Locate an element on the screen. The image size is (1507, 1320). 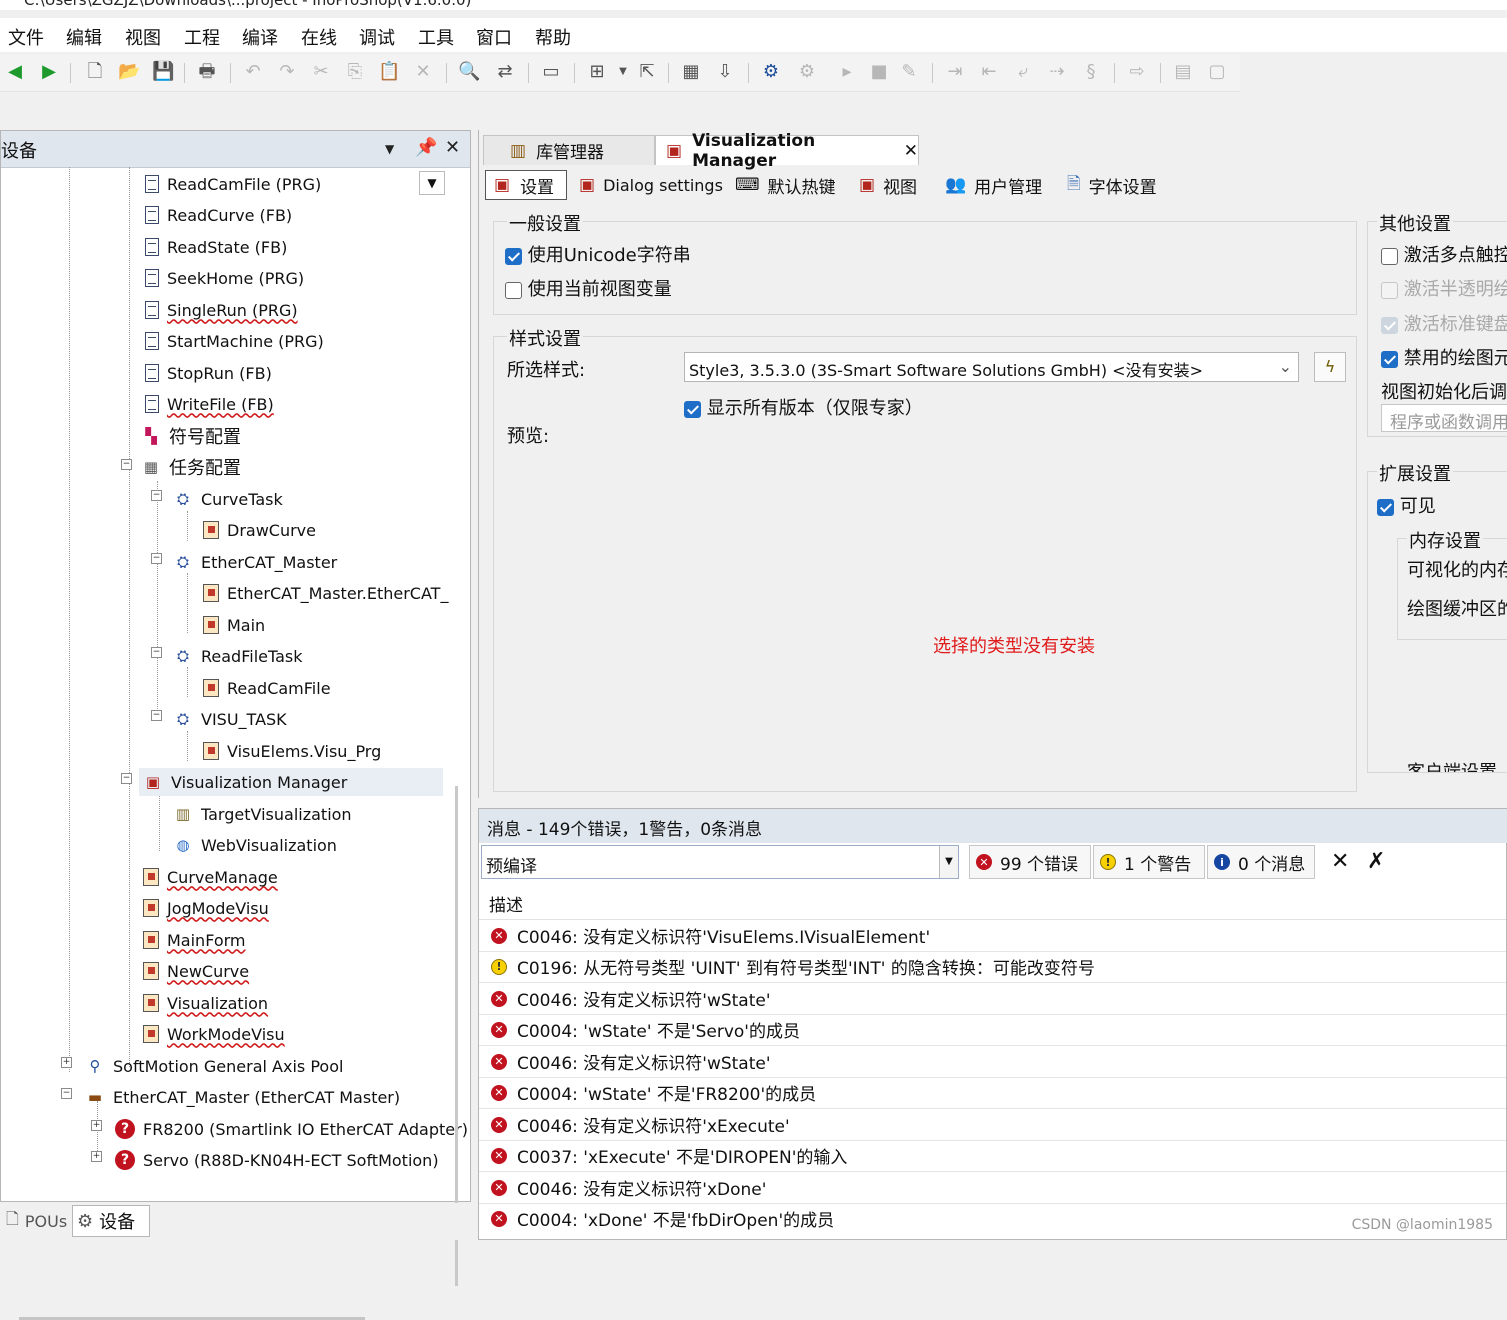
clear-all-icon: ✗ is located at coordinates (1376, 861).